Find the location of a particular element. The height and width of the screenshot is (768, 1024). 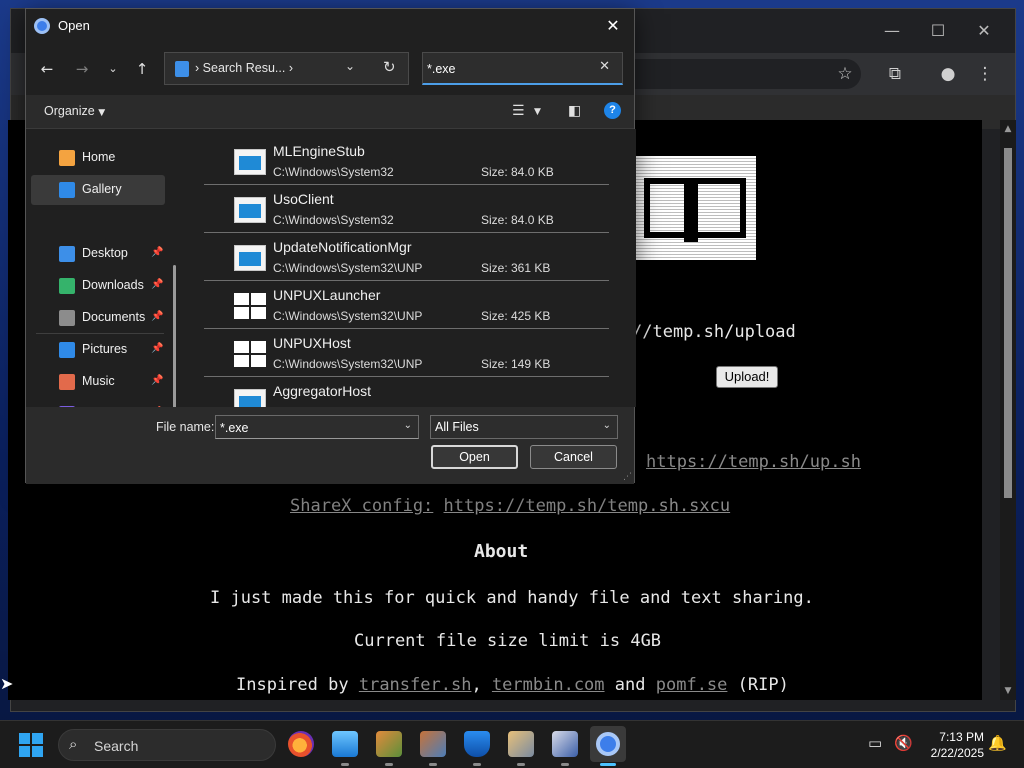

nav-item-label: Desktop is located at coordinates (105, 253).